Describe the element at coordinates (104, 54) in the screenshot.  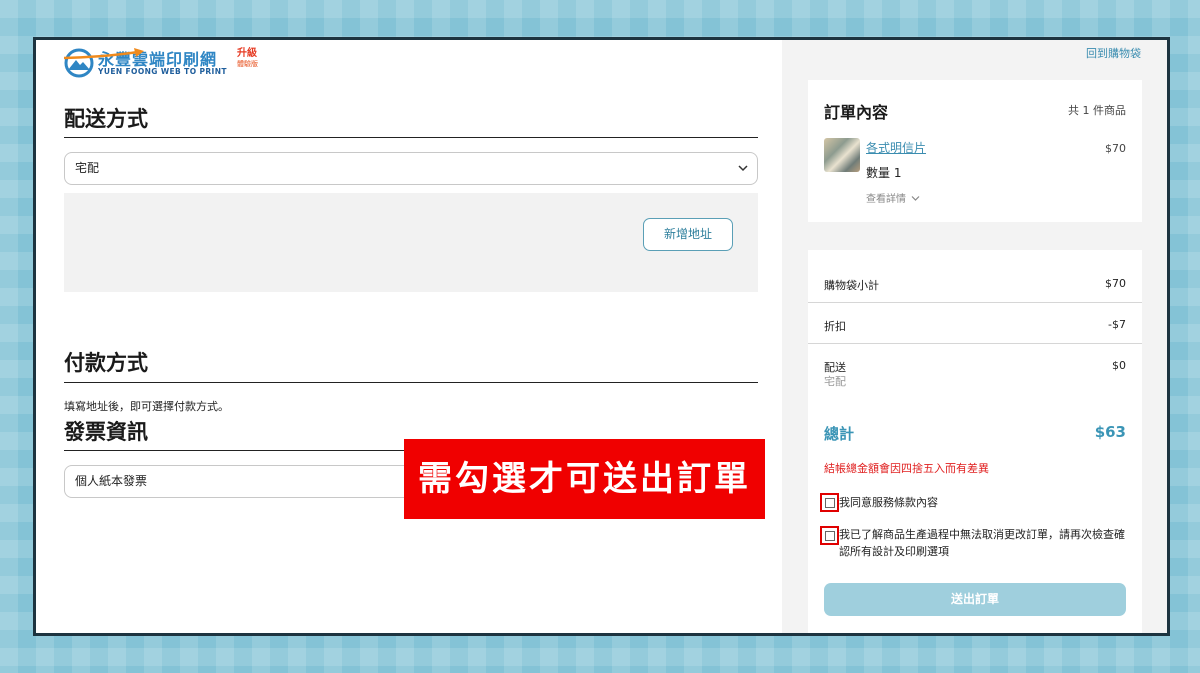
I see `swoosh-arrow-icon` at that location.